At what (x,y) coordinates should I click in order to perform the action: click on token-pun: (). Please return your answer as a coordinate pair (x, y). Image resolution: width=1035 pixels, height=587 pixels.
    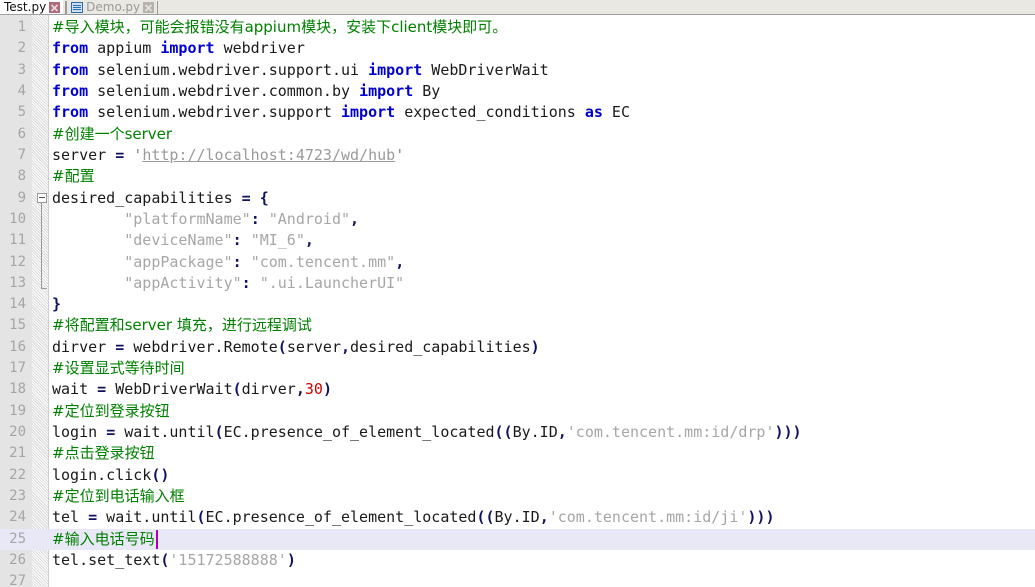
    Looking at the image, I should click on (160, 474).